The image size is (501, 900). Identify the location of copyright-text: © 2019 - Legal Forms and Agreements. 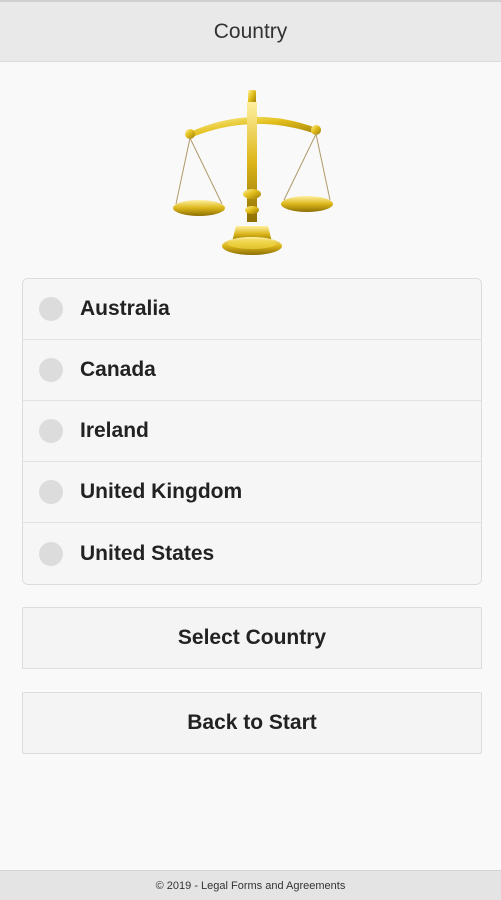
(250, 885).